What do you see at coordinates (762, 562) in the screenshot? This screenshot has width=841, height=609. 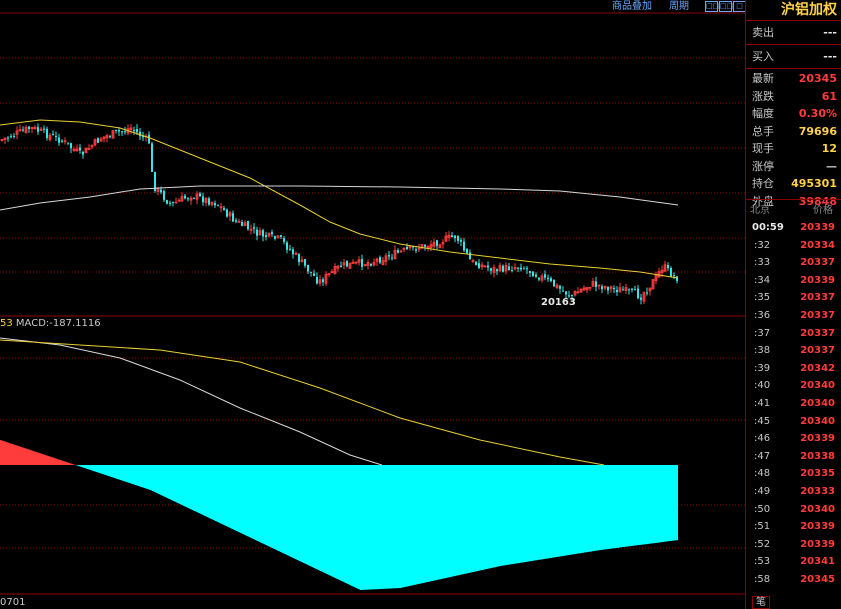 I see `tick-time: :53` at bounding box center [762, 562].